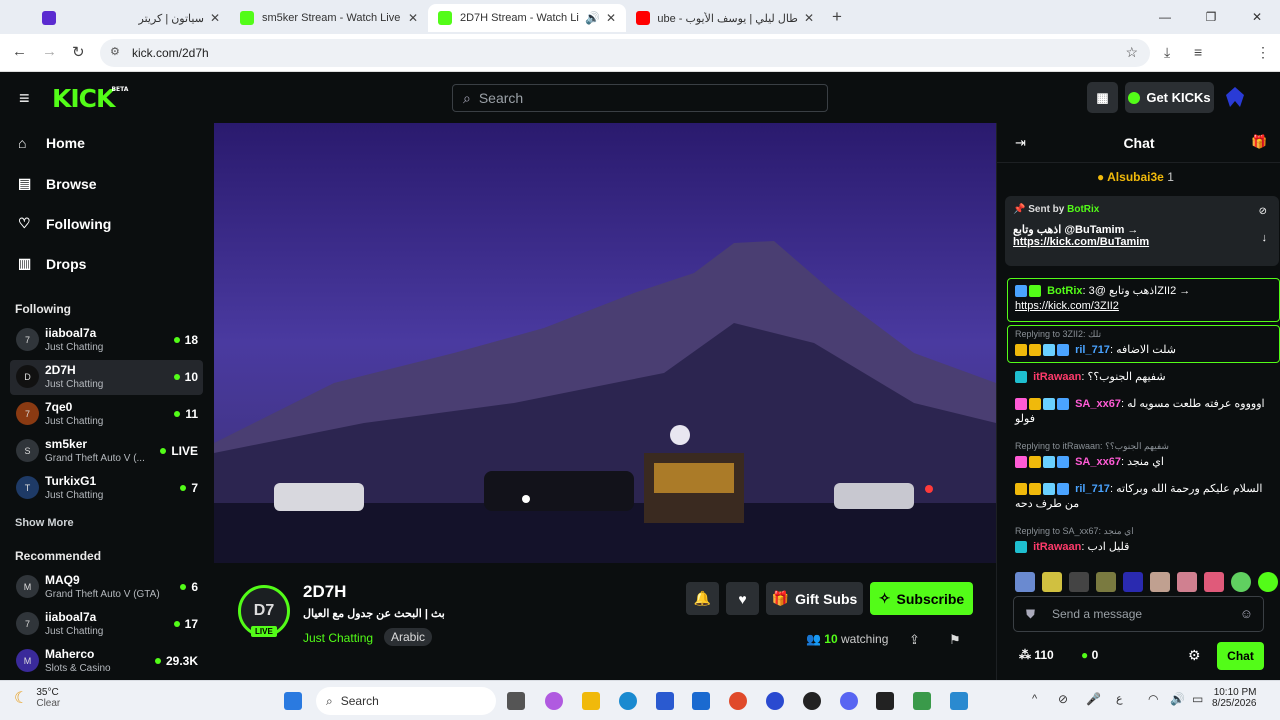  Describe the element at coordinates (1265, 238) in the screenshot. I see `expand-pinned-icon: ↓` at that location.